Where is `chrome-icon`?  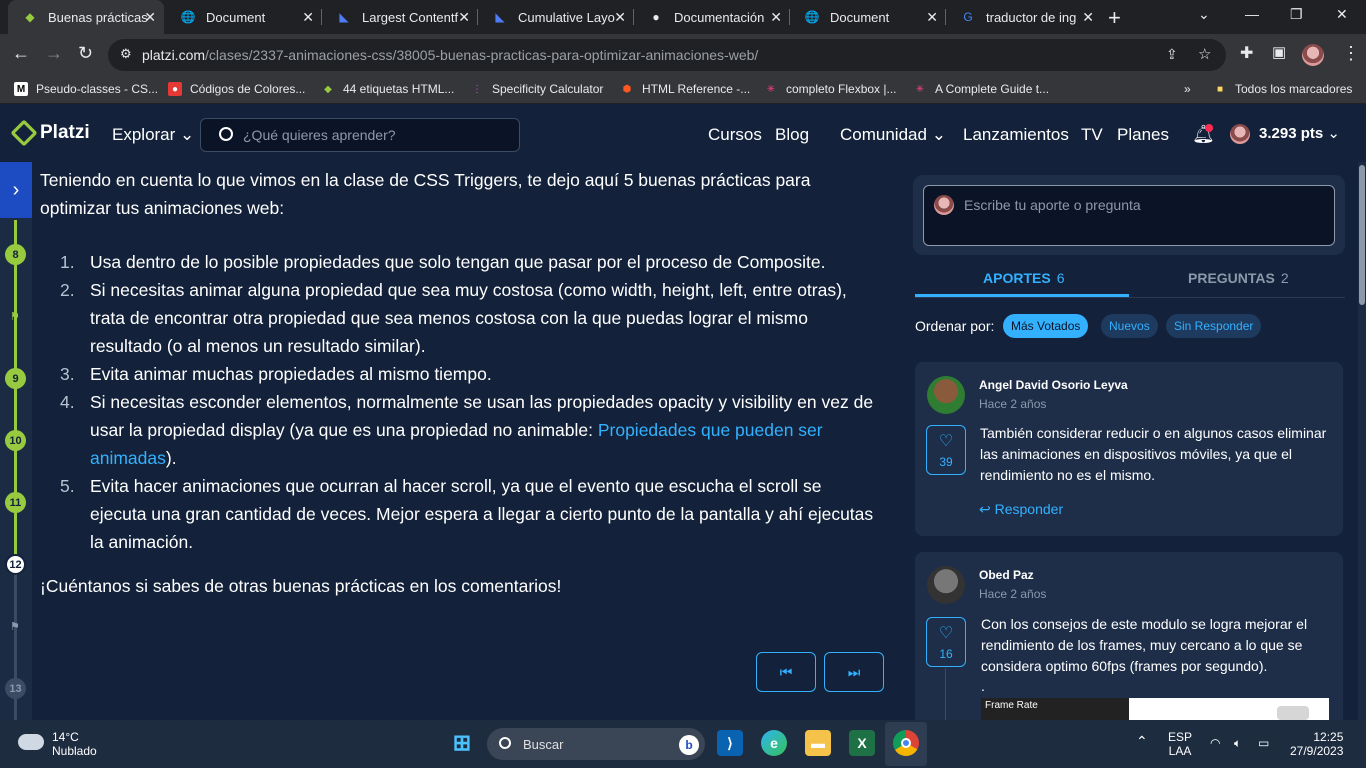 chrome-icon is located at coordinates (906, 743).